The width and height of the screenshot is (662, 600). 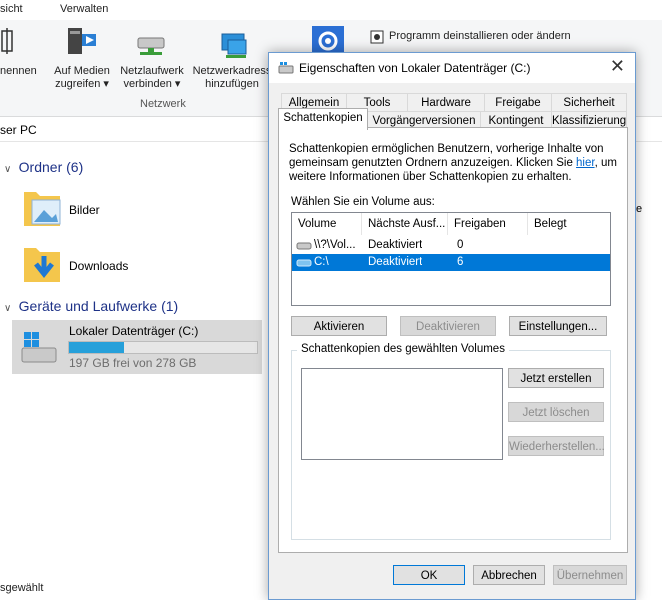 What do you see at coordinates (363, 202) in the screenshot?
I see `volume-select-label: Wählen Sie ein Volume aus:` at bounding box center [363, 202].